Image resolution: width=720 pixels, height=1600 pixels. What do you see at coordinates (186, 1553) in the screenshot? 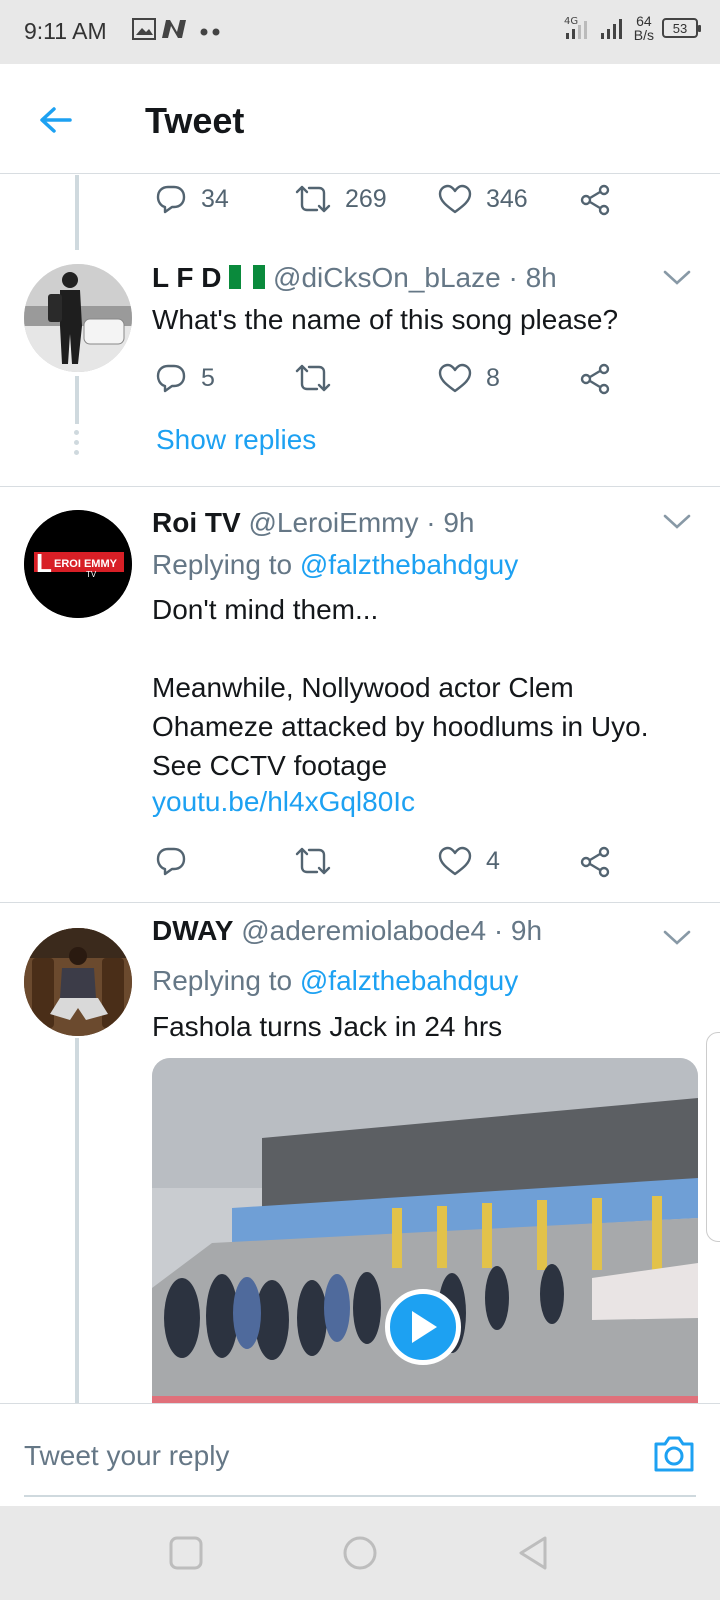
I see `recent-apps-icon` at bounding box center [186, 1553].